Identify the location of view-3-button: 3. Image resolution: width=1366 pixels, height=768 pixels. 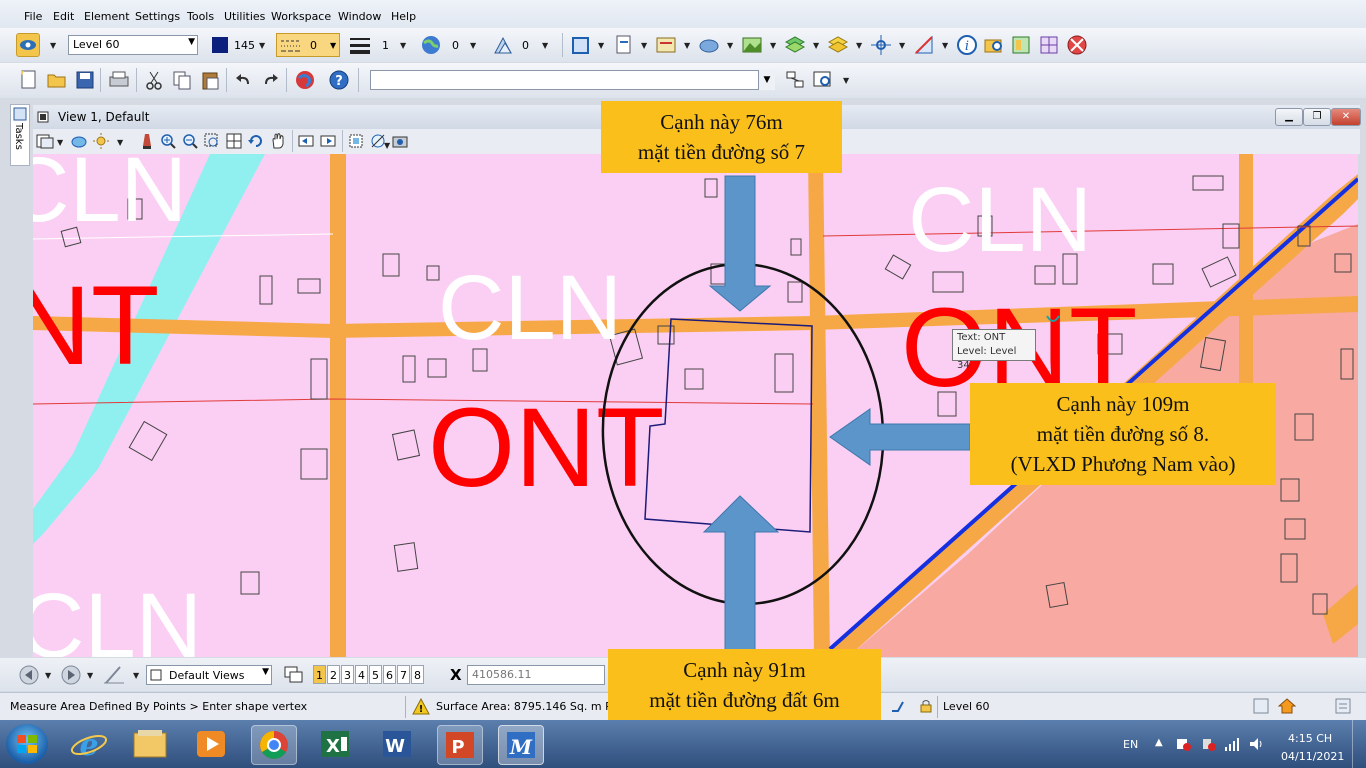
(347, 674).